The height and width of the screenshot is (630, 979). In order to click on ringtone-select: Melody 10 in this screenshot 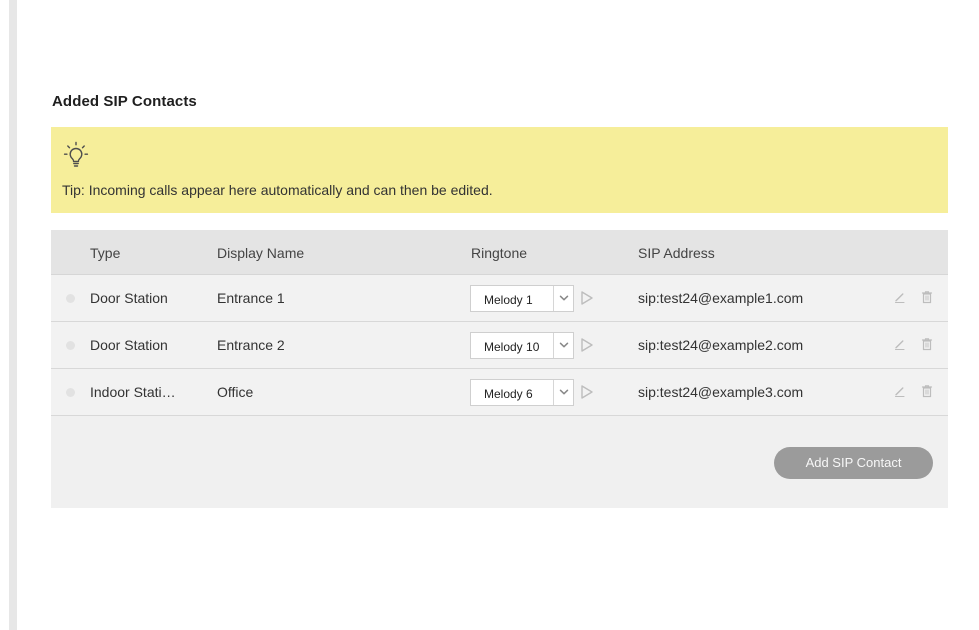, I will do `click(522, 345)`.